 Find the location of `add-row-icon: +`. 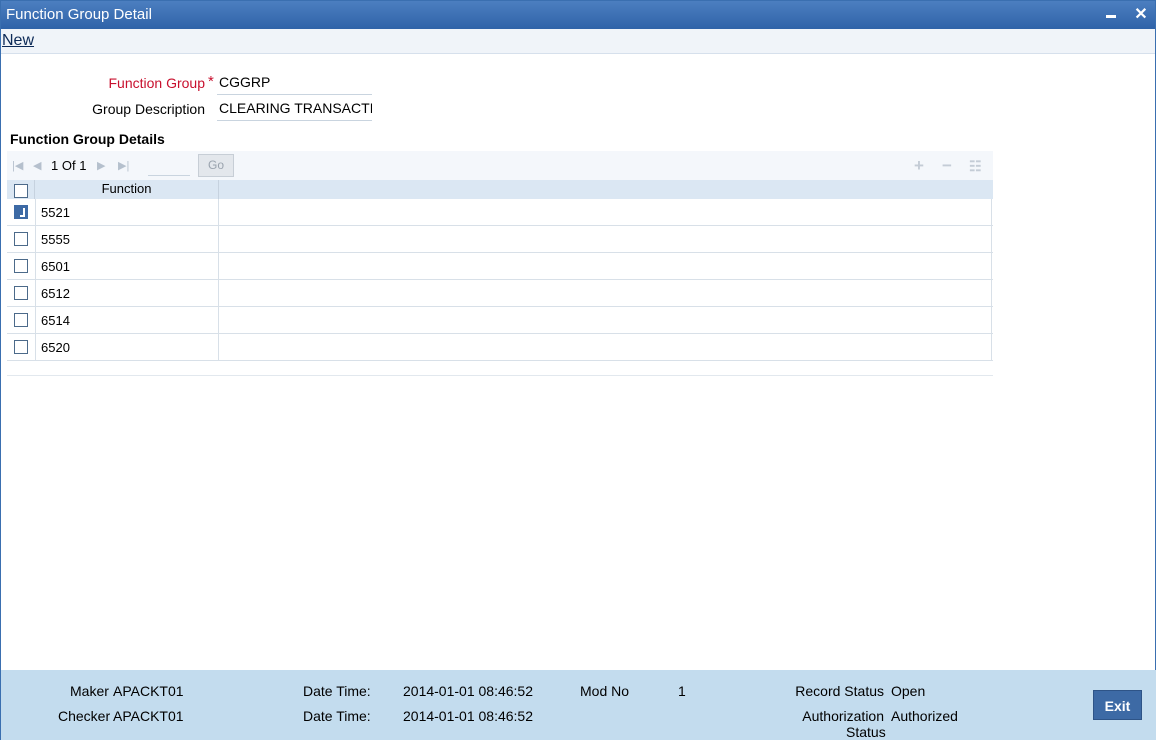

add-row-icon: + is located at coordinates (919, 166).